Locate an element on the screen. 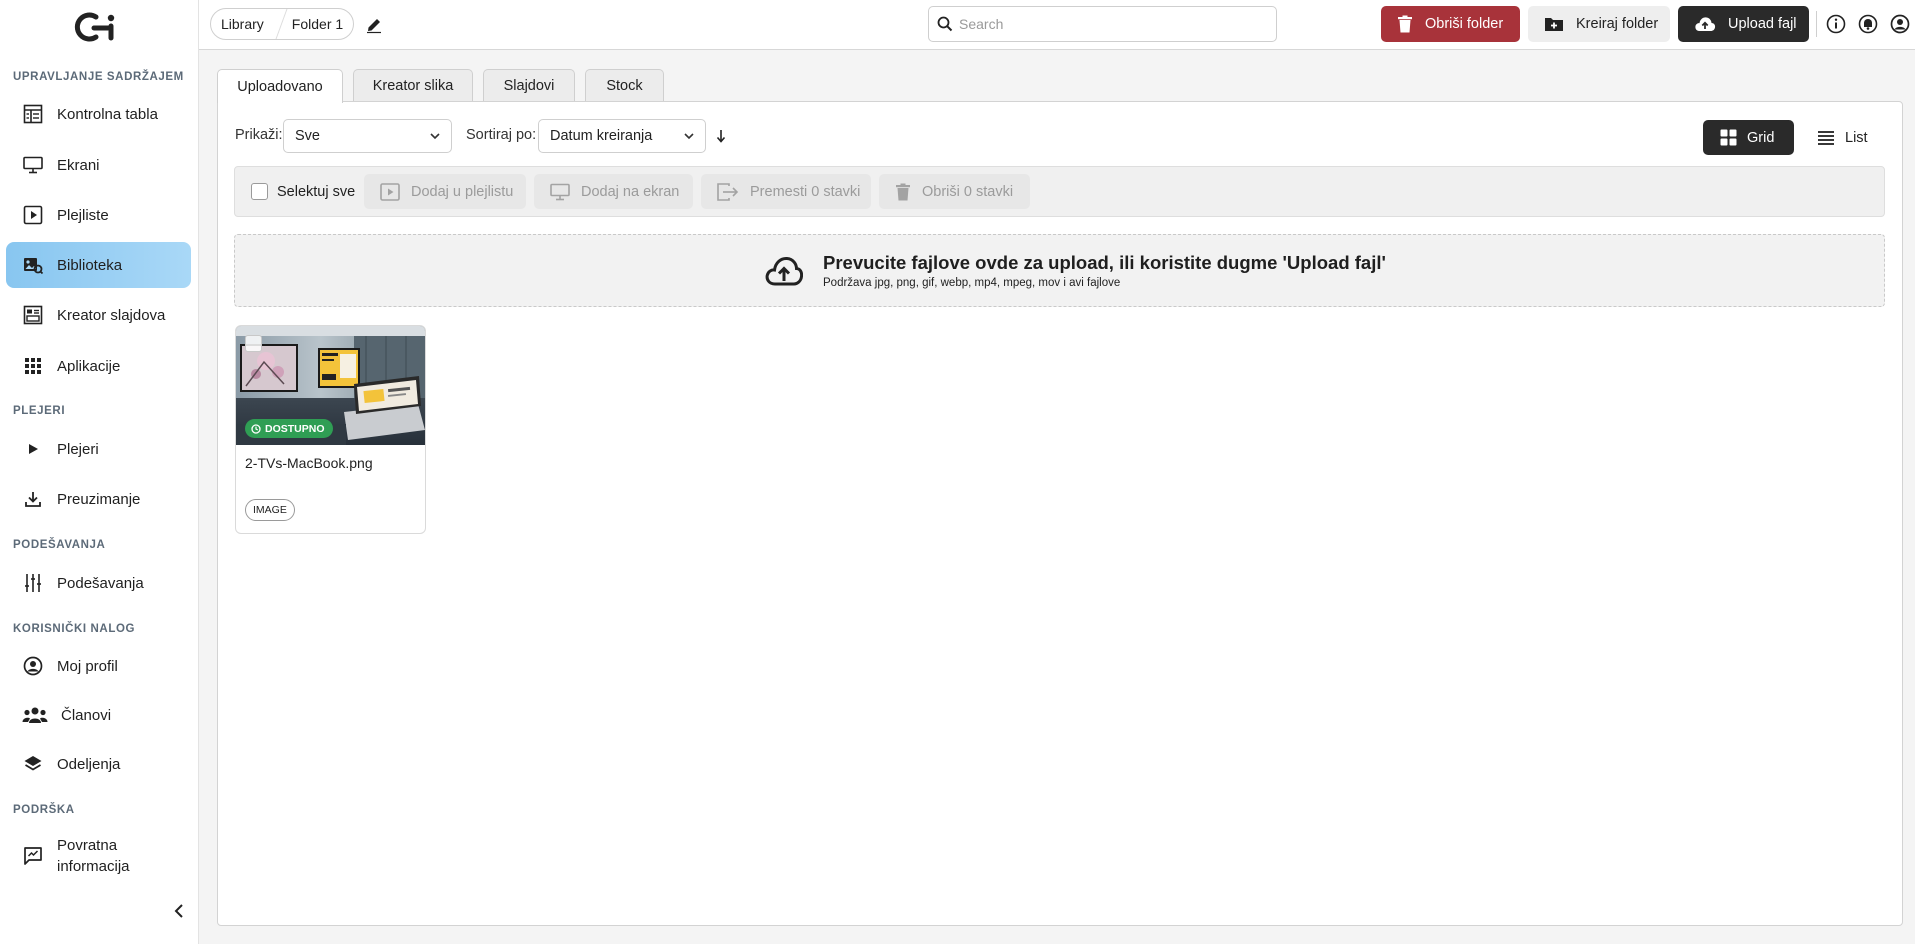 This screenshot has width=1915, height=944. sidebar-item-settings: Podešavanja is located at coordinates (98, 583).